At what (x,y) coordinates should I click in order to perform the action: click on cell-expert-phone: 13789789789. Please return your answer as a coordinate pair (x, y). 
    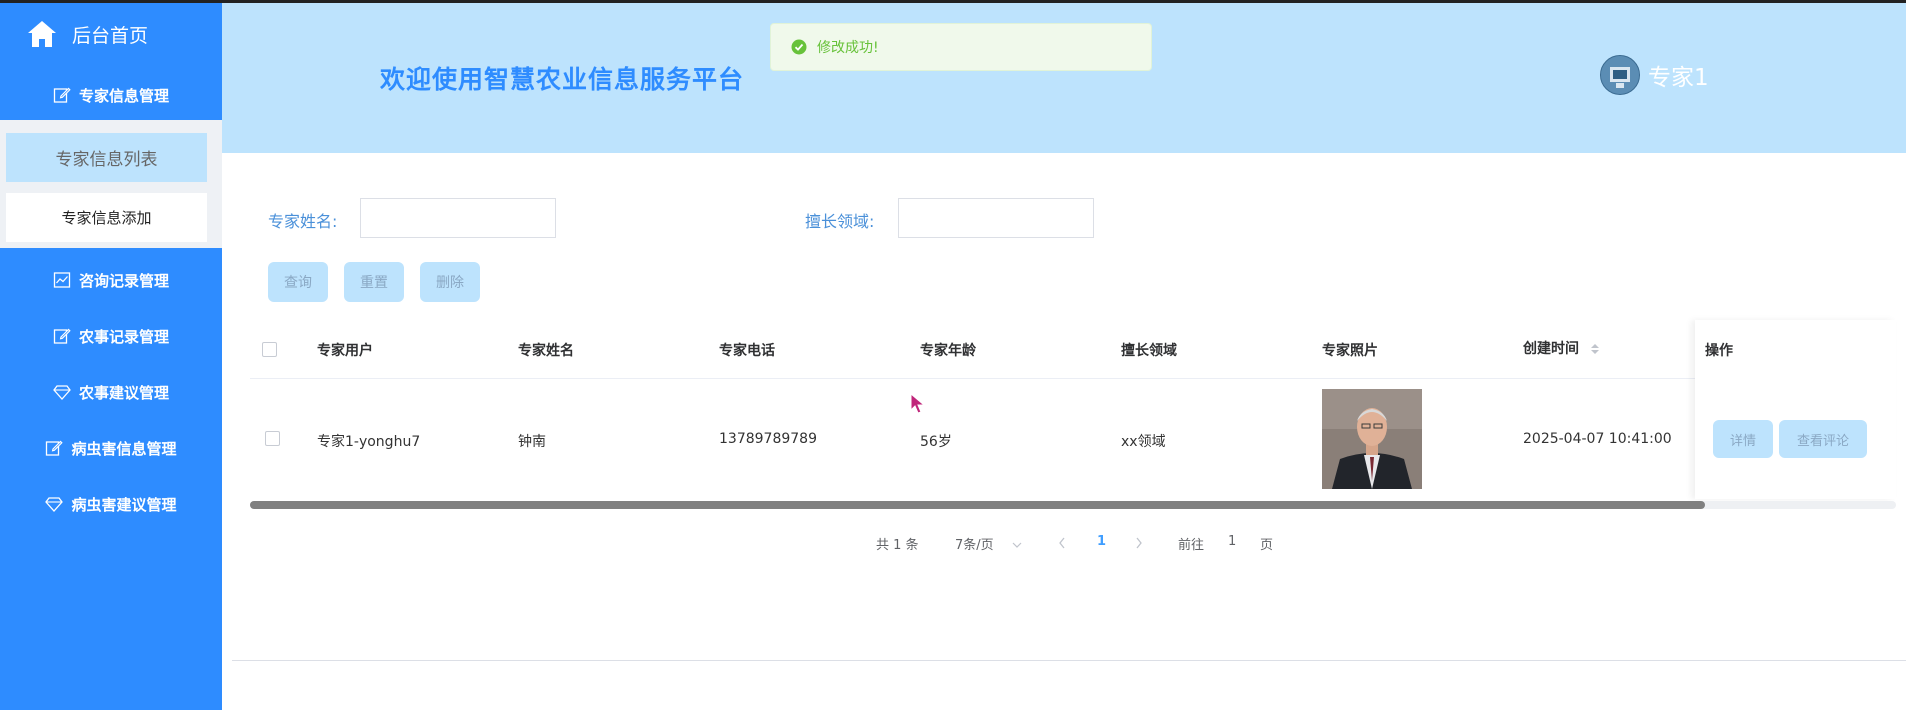
    Looking at the image, I should click on (768, 439).